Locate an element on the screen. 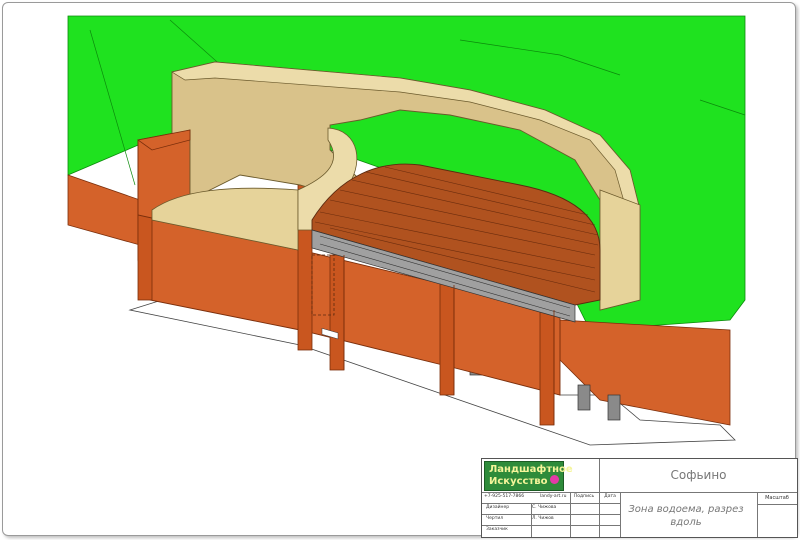 The height and width of the screenshot is (540, 800). row-customer: Заказчик is located at coordinates (497, 529).